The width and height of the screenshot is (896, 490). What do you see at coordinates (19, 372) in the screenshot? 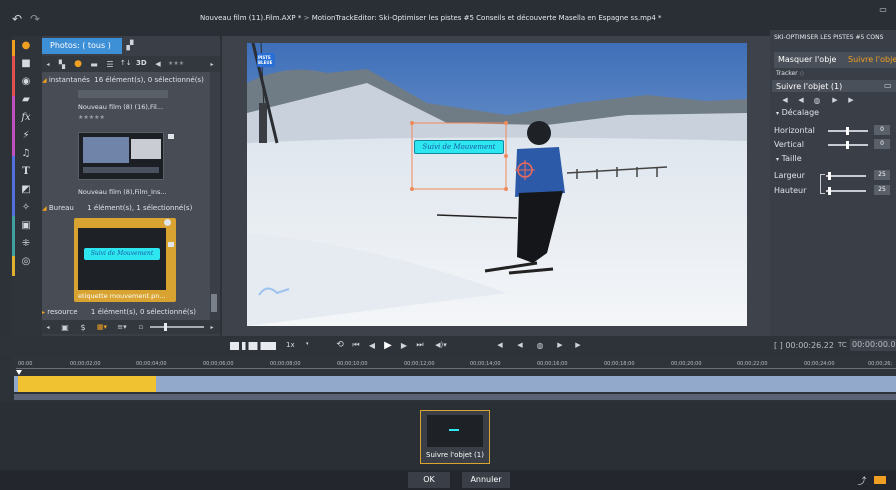
I see `playhead-icon` at bounding box center [19, 372].